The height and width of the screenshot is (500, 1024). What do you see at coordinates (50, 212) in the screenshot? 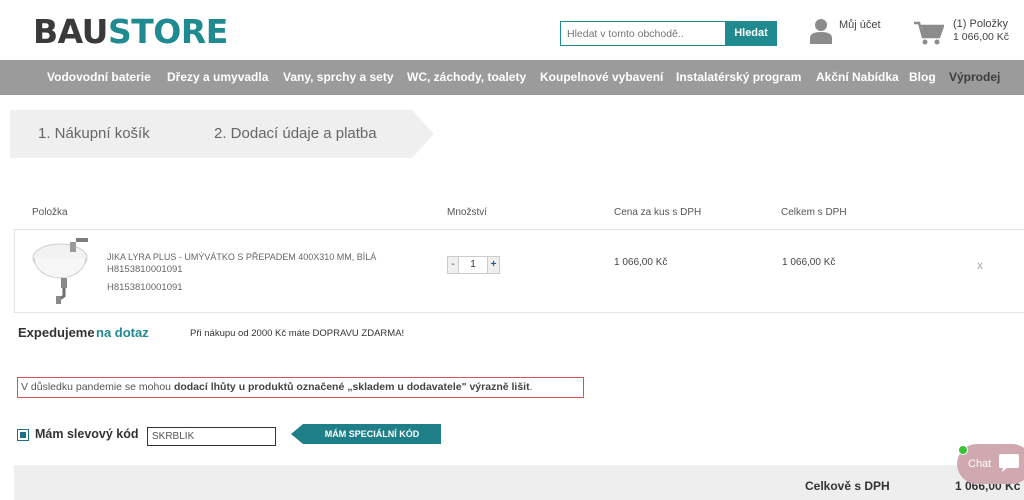
I see `col-header-item: Položka` at bounding box center [50, 212].